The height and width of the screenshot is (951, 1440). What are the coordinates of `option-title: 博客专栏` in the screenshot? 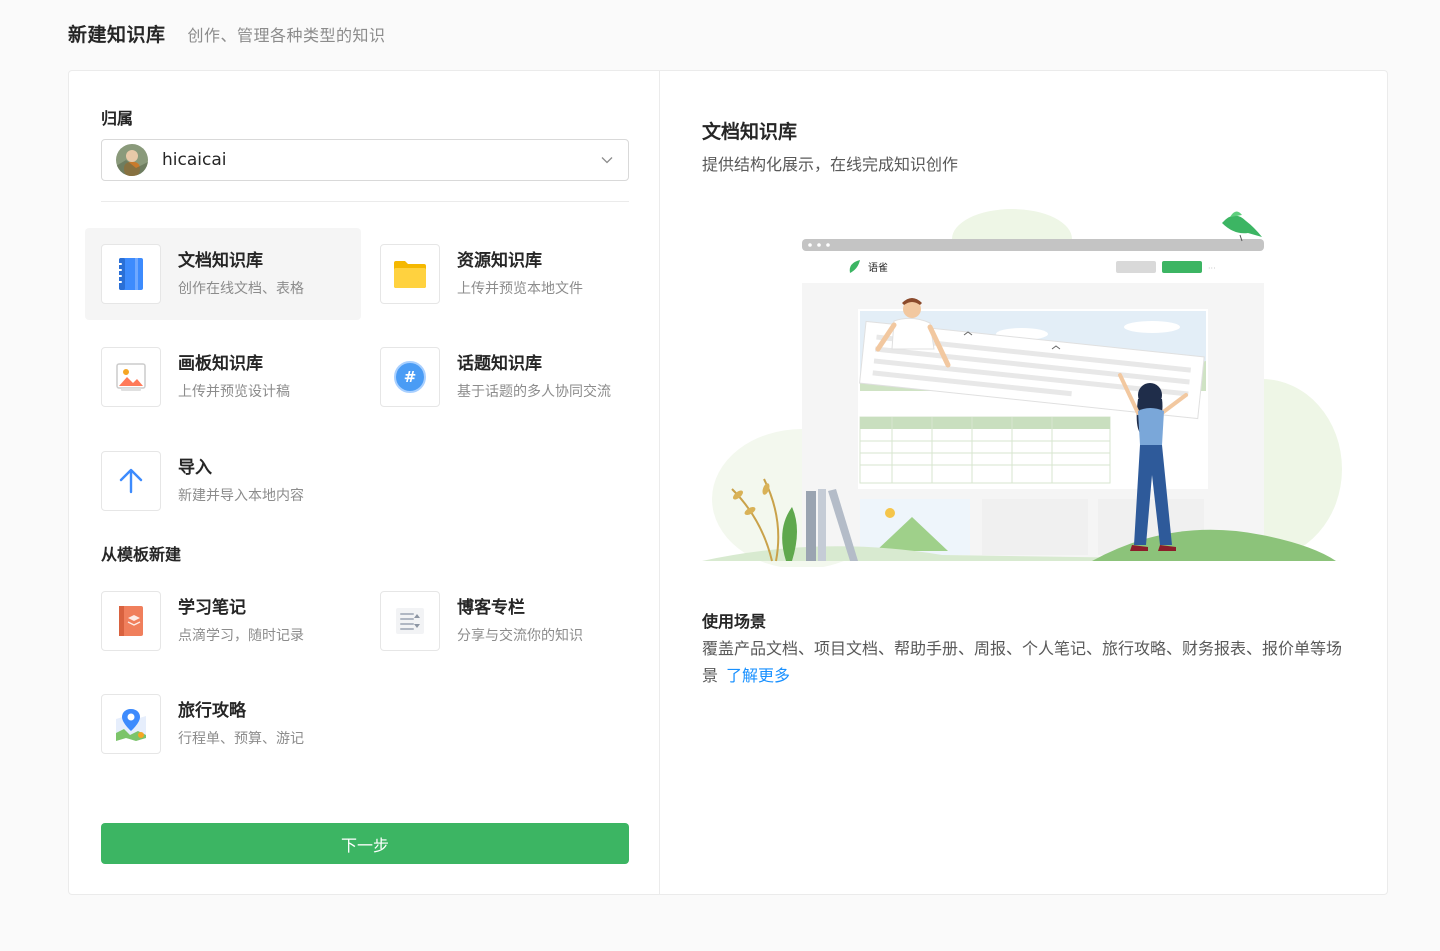 It's located at (491, 608).